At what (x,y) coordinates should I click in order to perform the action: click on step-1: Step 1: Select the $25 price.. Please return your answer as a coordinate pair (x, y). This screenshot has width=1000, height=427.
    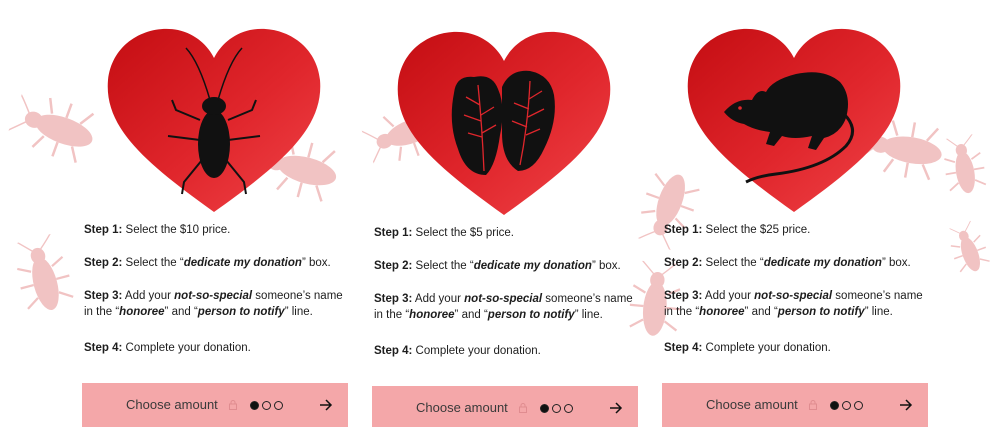
    Looking at the image, I should click on (796, 230).